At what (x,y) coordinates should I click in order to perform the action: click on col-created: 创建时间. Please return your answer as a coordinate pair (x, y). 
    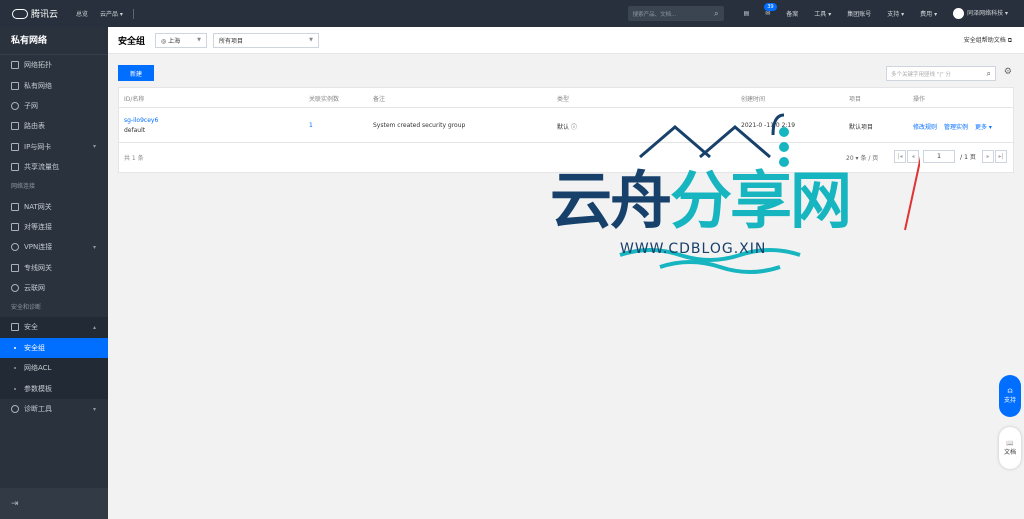
    Looking at the image, I should click on (753, 99).